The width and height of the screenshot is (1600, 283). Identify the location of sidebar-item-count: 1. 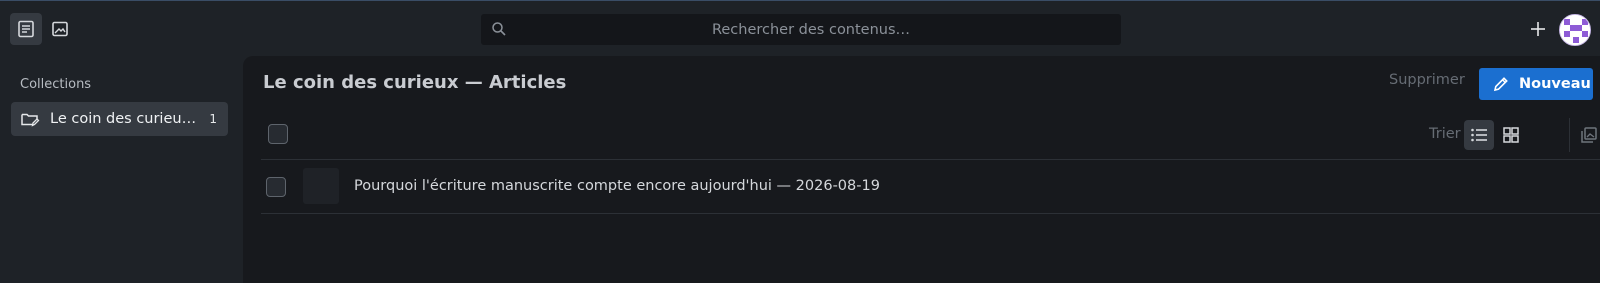
(213, 119).